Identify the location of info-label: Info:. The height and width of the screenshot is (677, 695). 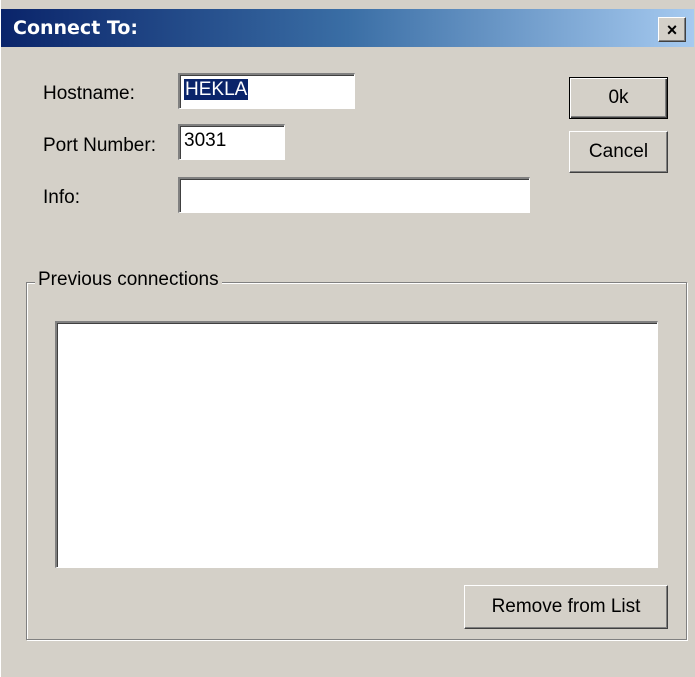
(61, 197).